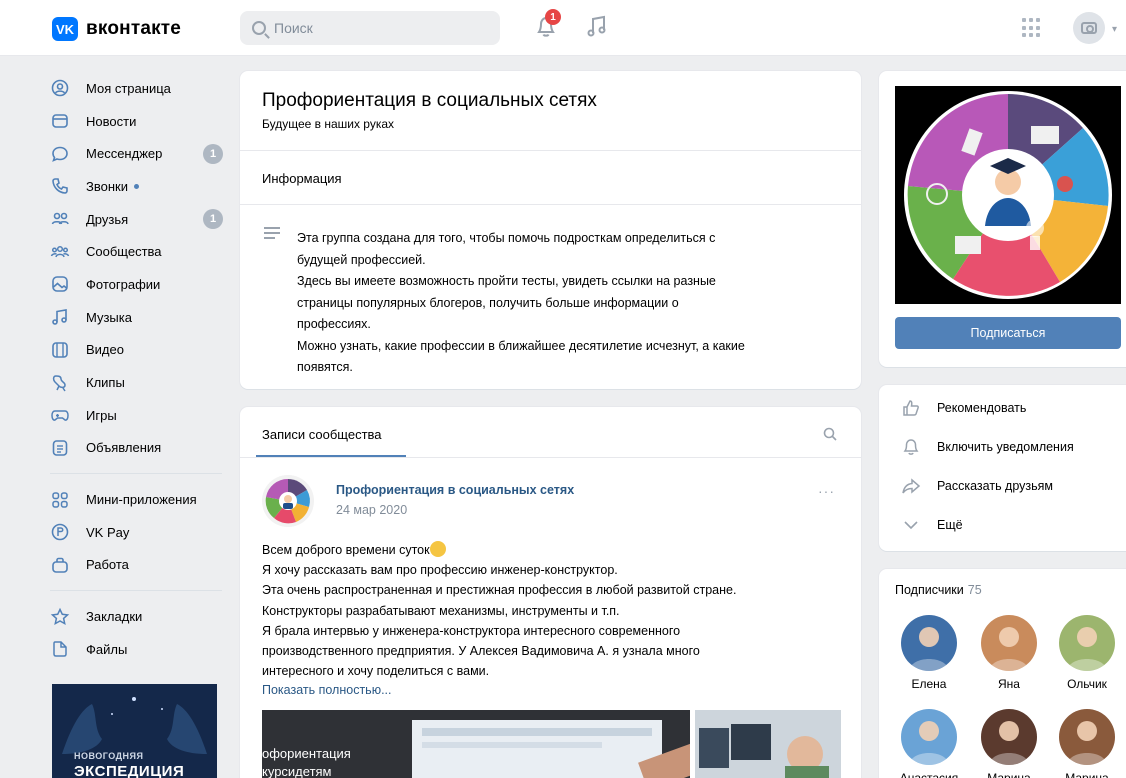 The image size is (1126, 778). Describe the element at coordinates (60, 284) in the screenshot. I see `photos-icon` at that location.